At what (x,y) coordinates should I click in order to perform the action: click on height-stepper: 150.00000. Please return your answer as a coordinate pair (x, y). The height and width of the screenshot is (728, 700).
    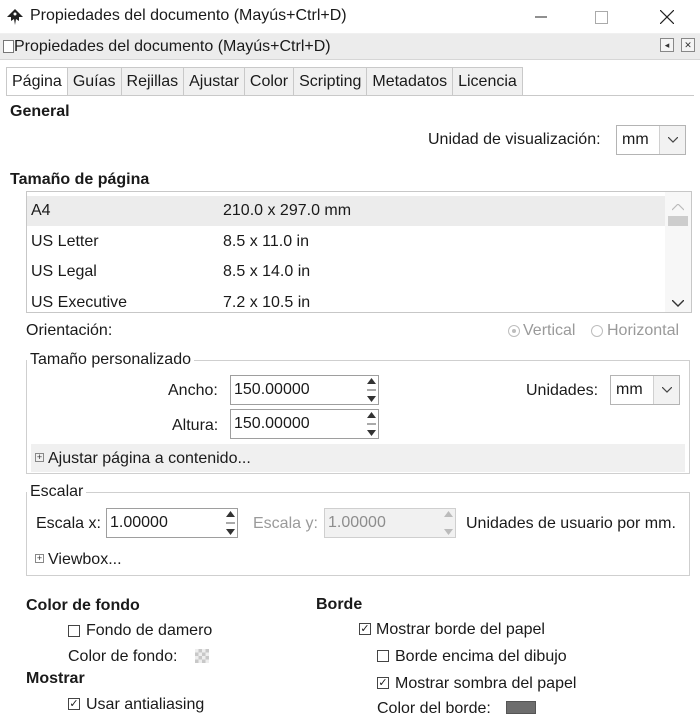
    Looking at the image, I should click on (304, 424).